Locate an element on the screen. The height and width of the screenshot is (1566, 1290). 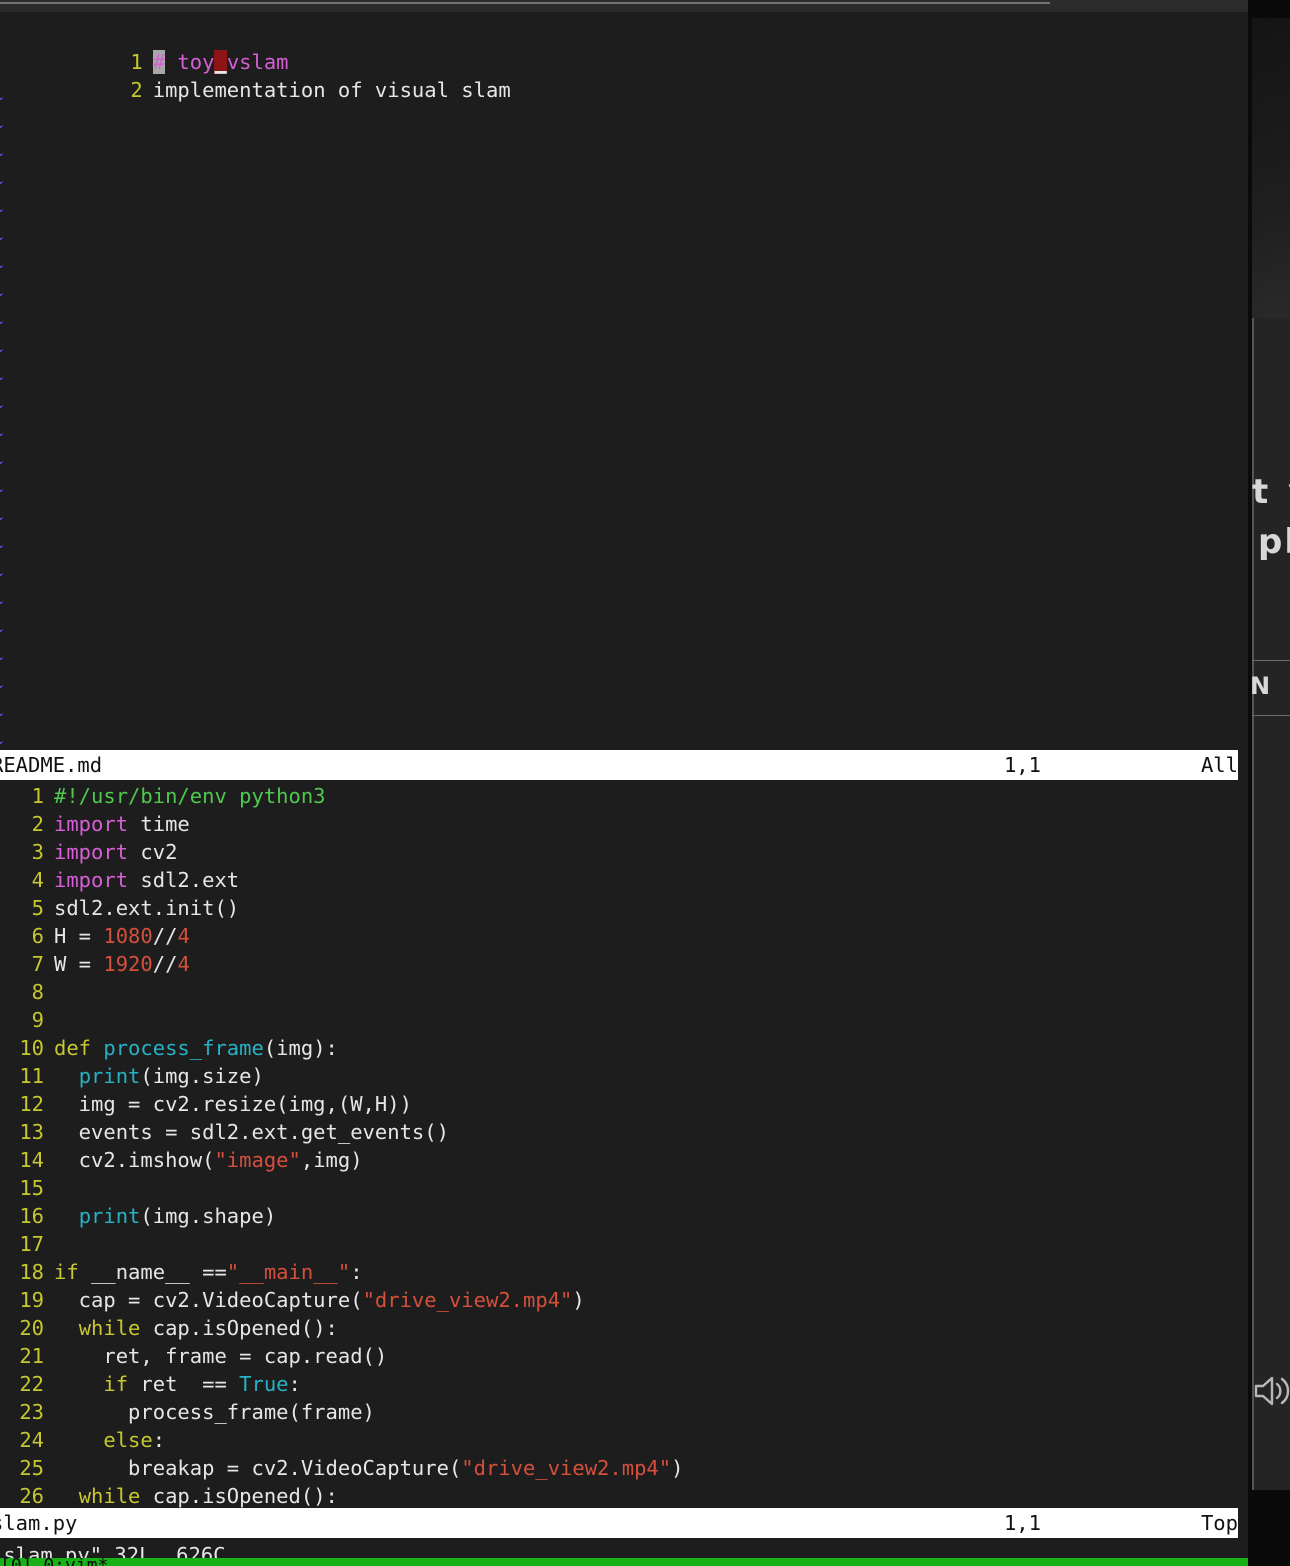
vim-tilde-filler-column: ~~~~~~~~~~~~~~~~~~~~~~~~ is located at coordinates (1, 420).